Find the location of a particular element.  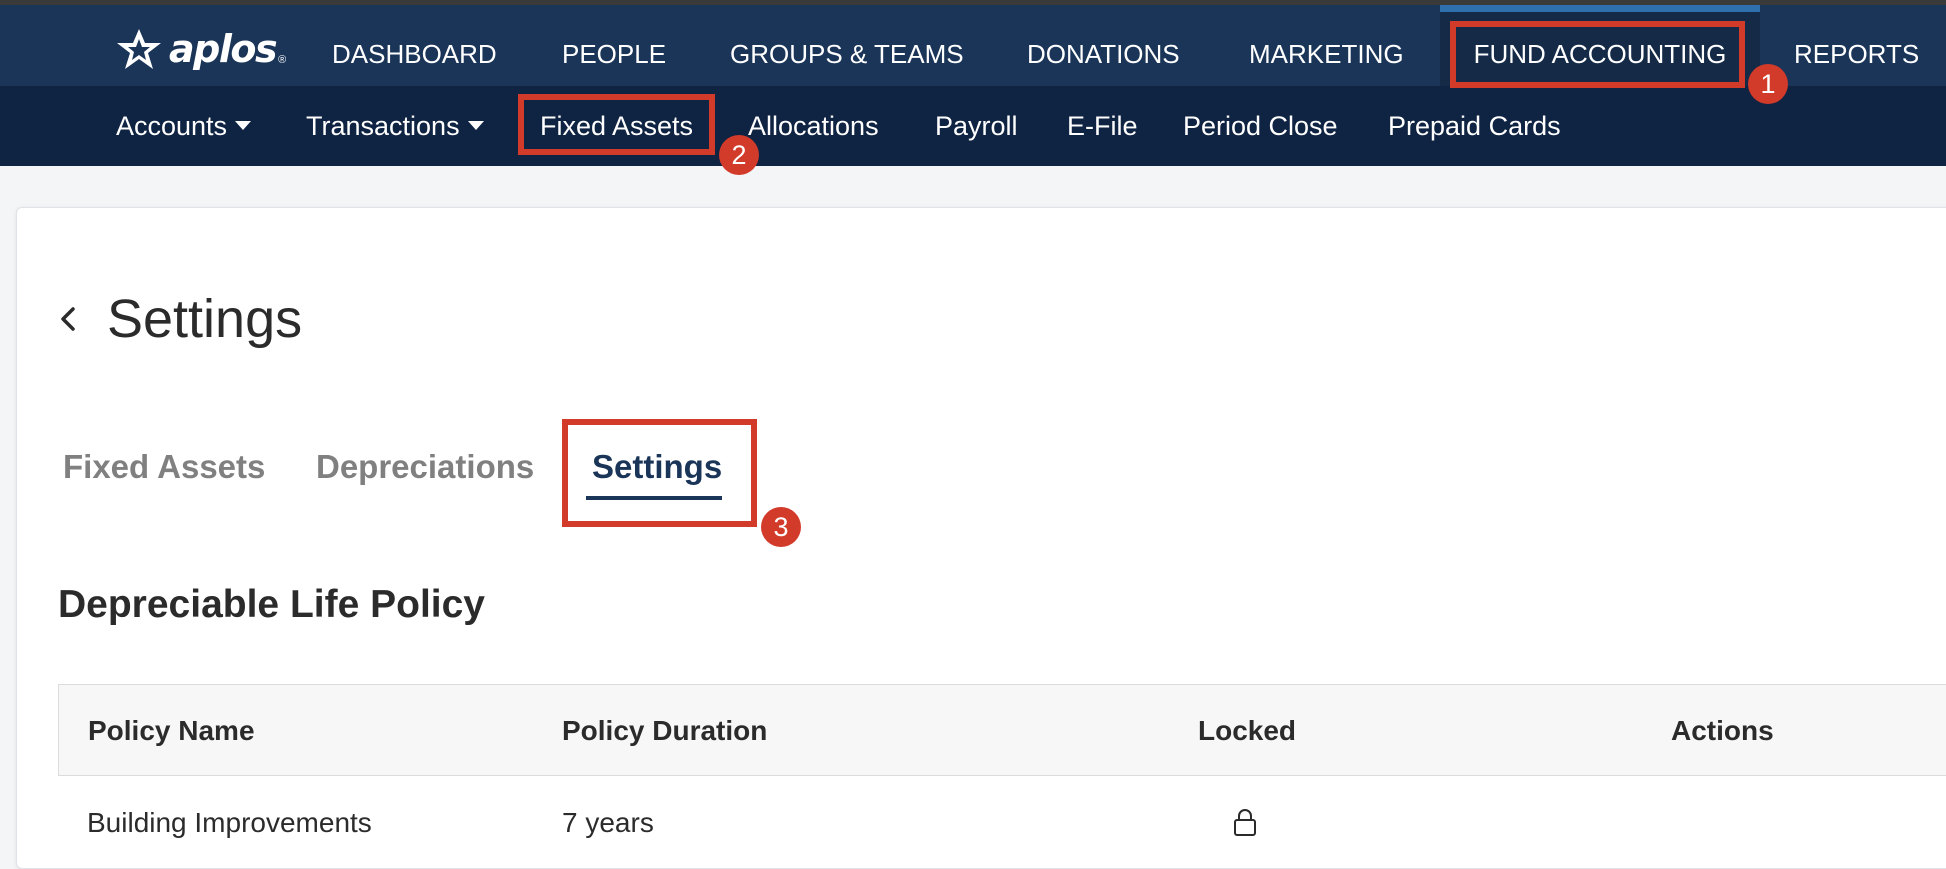

table-header-row is located at coordinates (1002, 730).